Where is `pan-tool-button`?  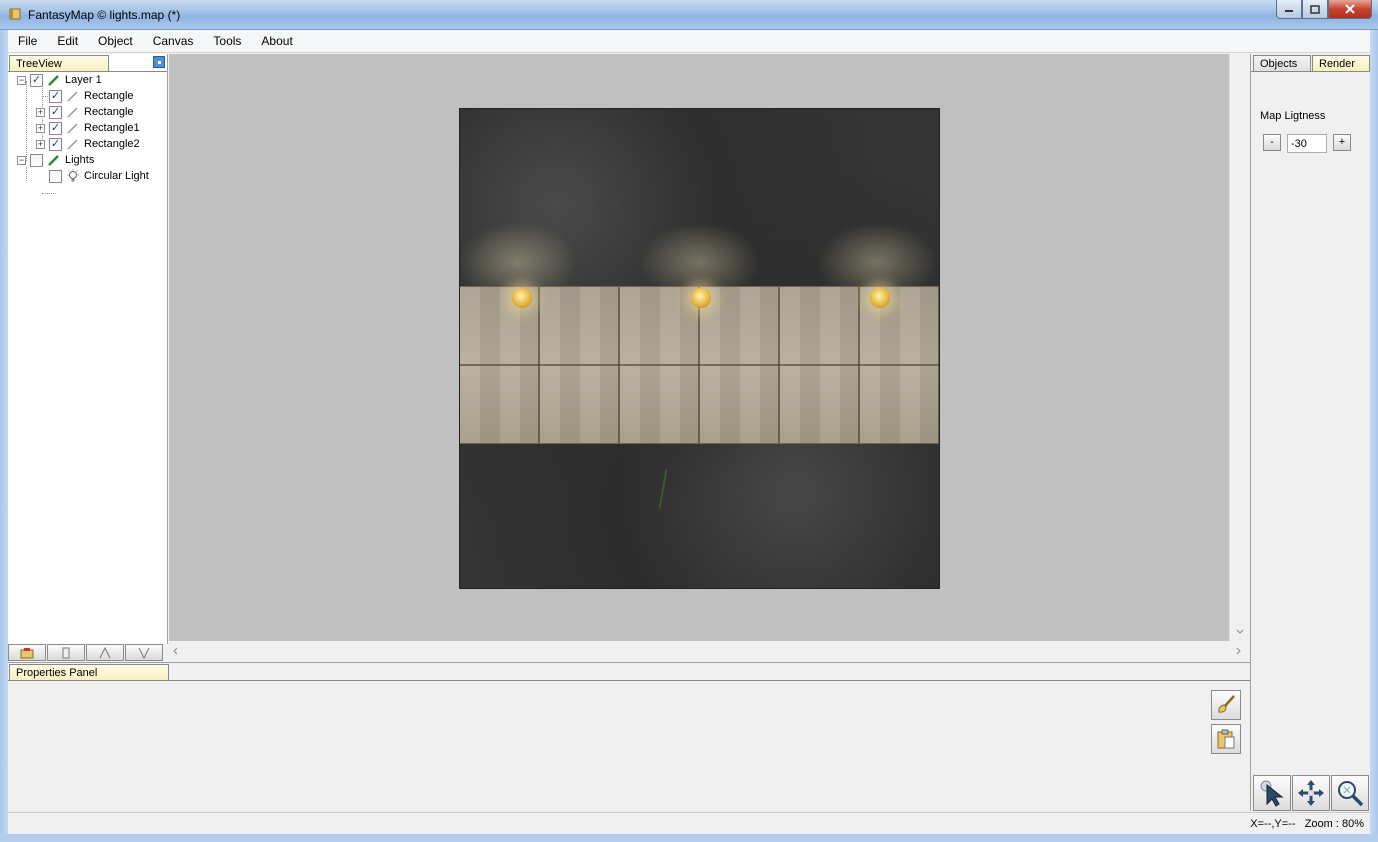
pan-tool-button is located at coordinates (1311, 793).